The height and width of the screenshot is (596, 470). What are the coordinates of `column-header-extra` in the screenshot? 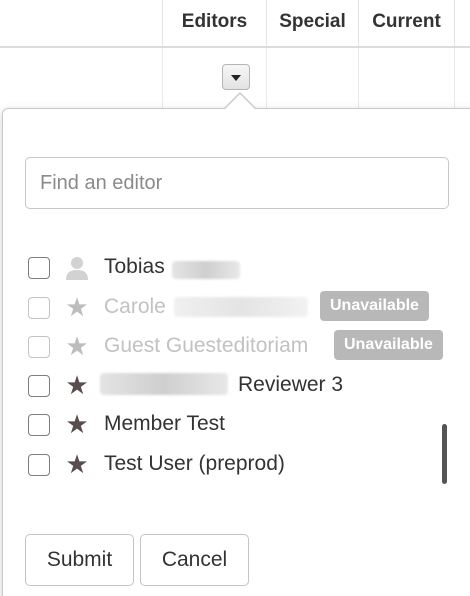 It's located at (462, 23).